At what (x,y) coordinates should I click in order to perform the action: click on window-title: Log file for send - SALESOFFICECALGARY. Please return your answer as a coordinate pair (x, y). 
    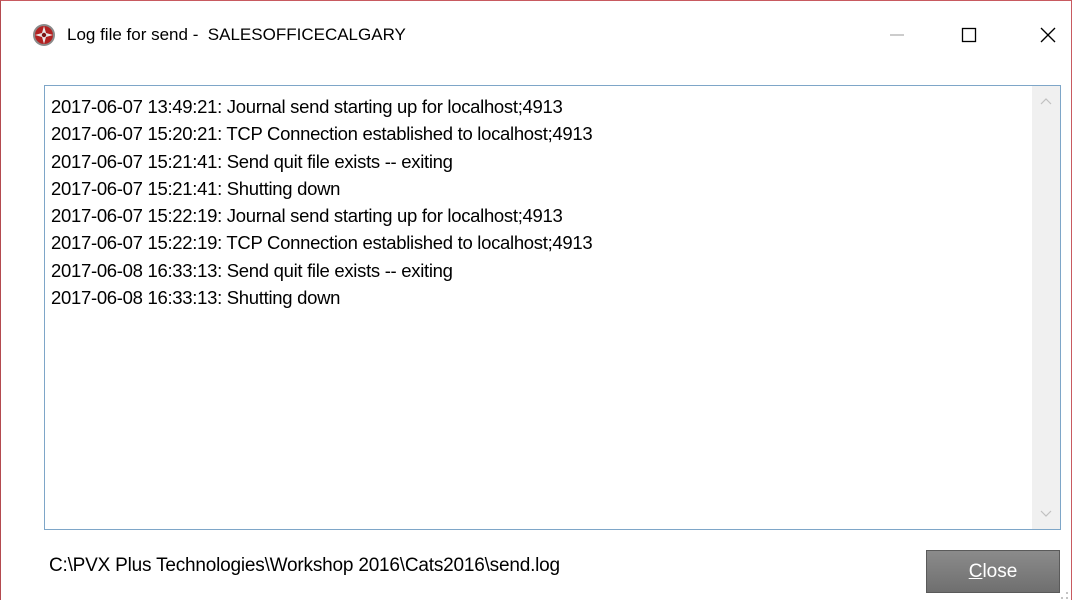
    Looking at the image, I should click on (236, 34).